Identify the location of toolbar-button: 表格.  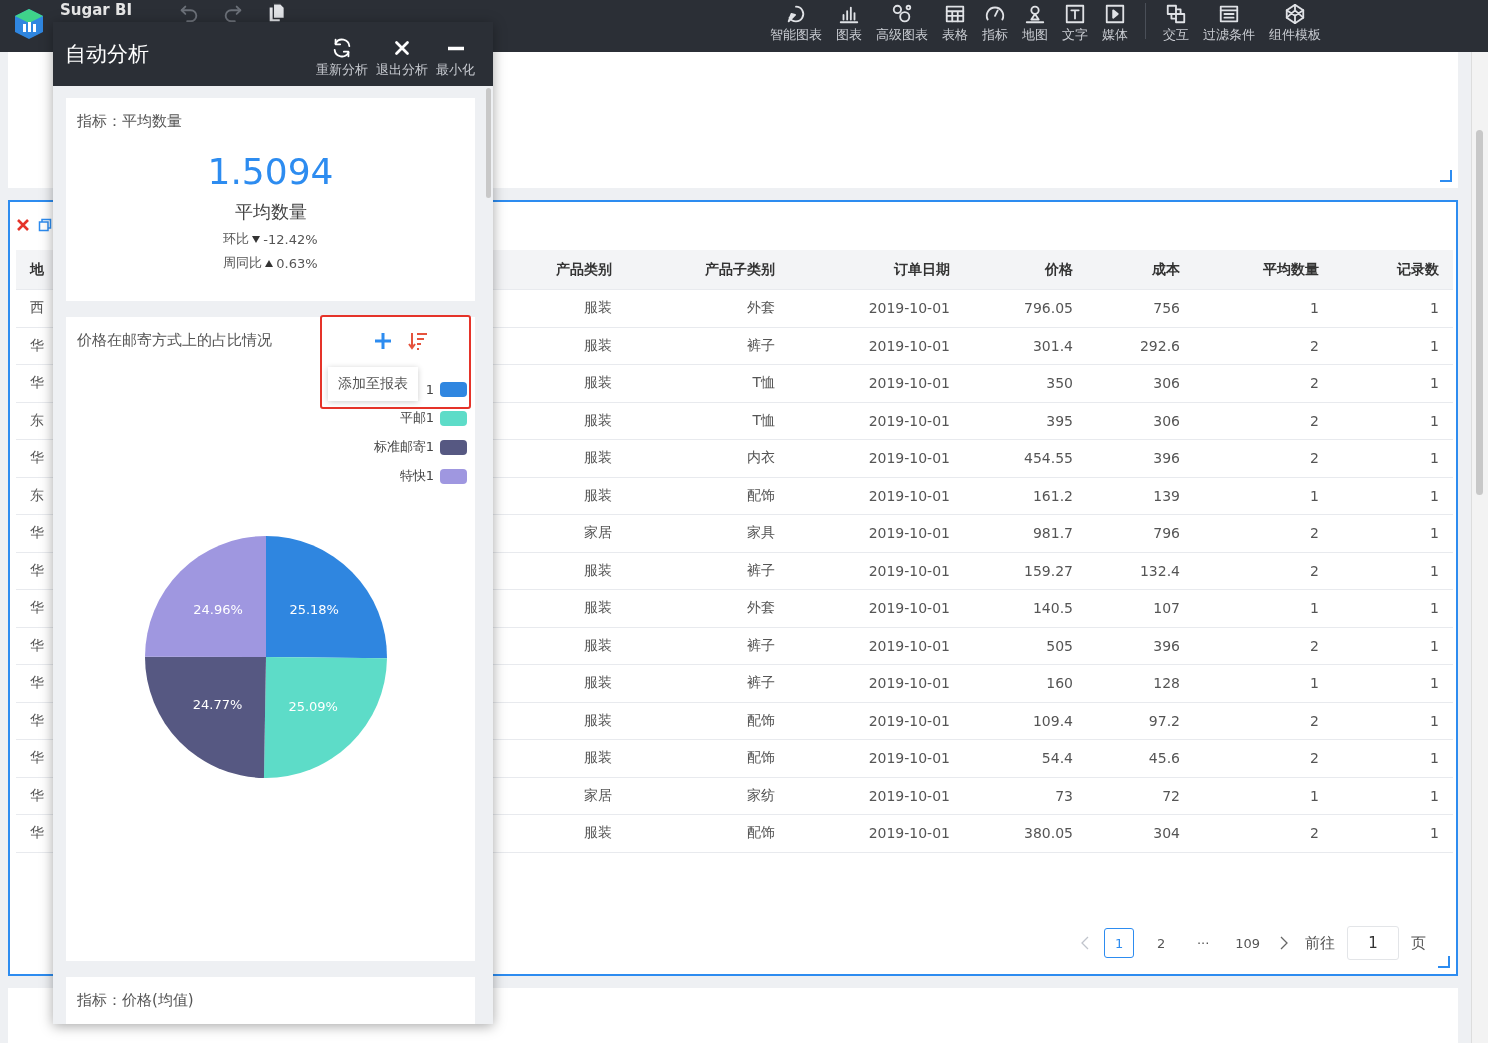
(955, 23).